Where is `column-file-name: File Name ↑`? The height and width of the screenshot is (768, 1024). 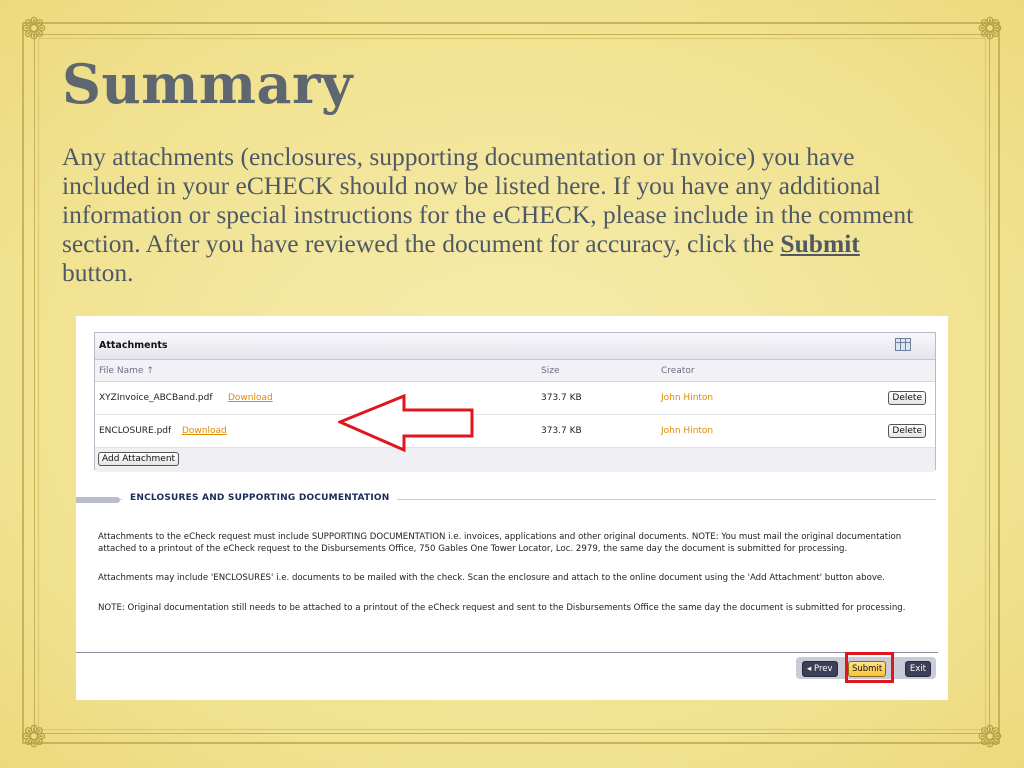
column-file-name: File Name ↑ is located at coordinates (126, 371).